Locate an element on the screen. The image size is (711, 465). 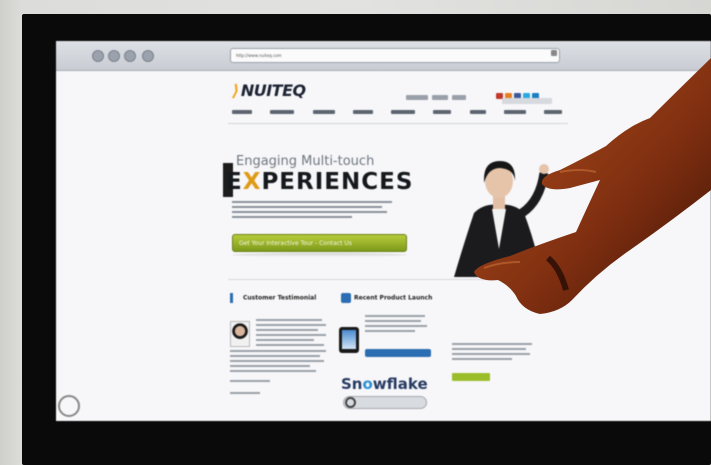
screen-corner-logo-icon is located at coordinates (69, 406).